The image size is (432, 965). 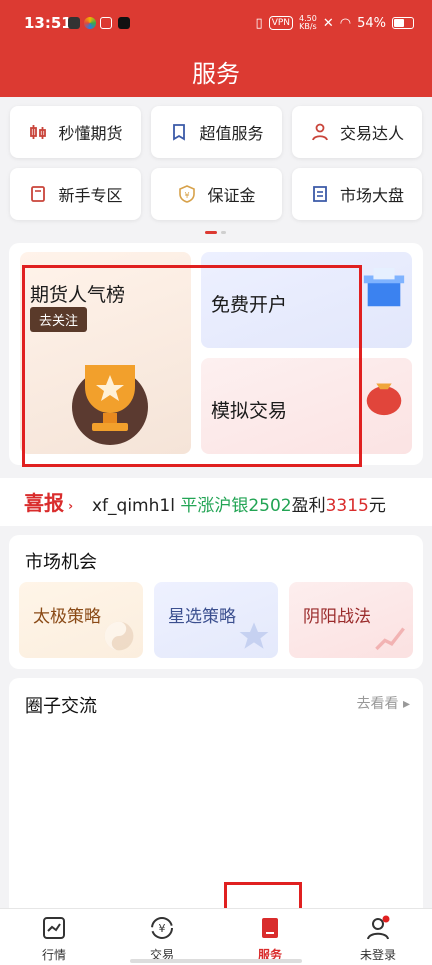 I want to click on ticker-line: xf_qimh1l 平涨沪银2502盈利3315元, so click(x=239, y=503).